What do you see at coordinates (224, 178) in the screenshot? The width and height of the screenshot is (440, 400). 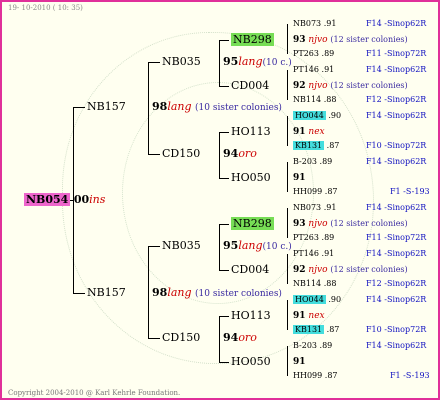 I see `connector-gen3-b2` at bounding box center [224, 178].